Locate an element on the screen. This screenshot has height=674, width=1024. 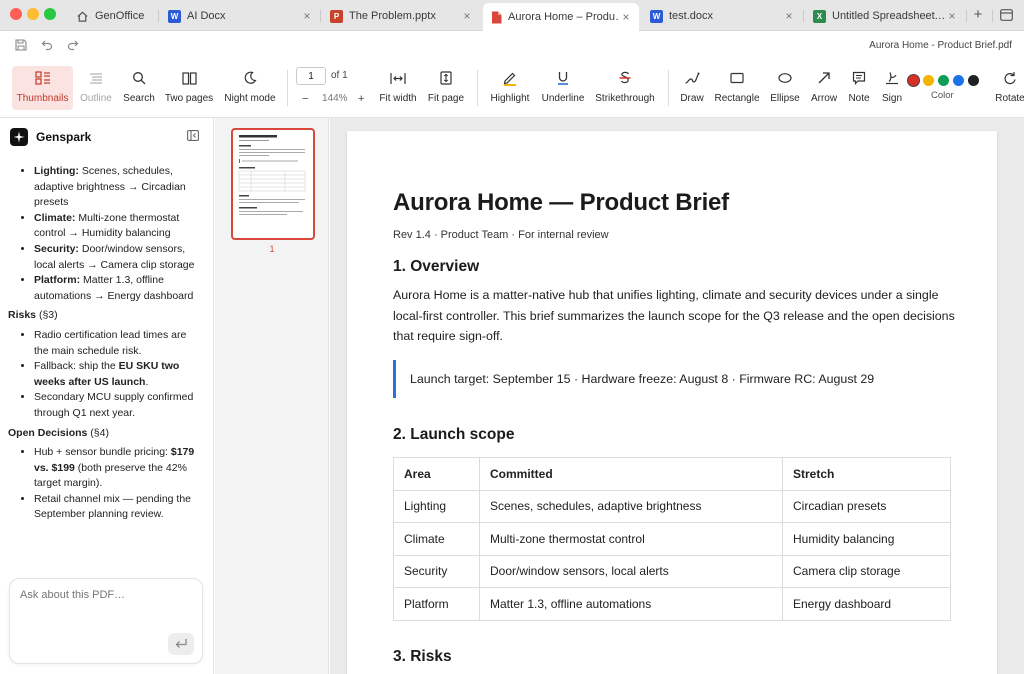
minimize-window-button is located at coordinates (33, 14).